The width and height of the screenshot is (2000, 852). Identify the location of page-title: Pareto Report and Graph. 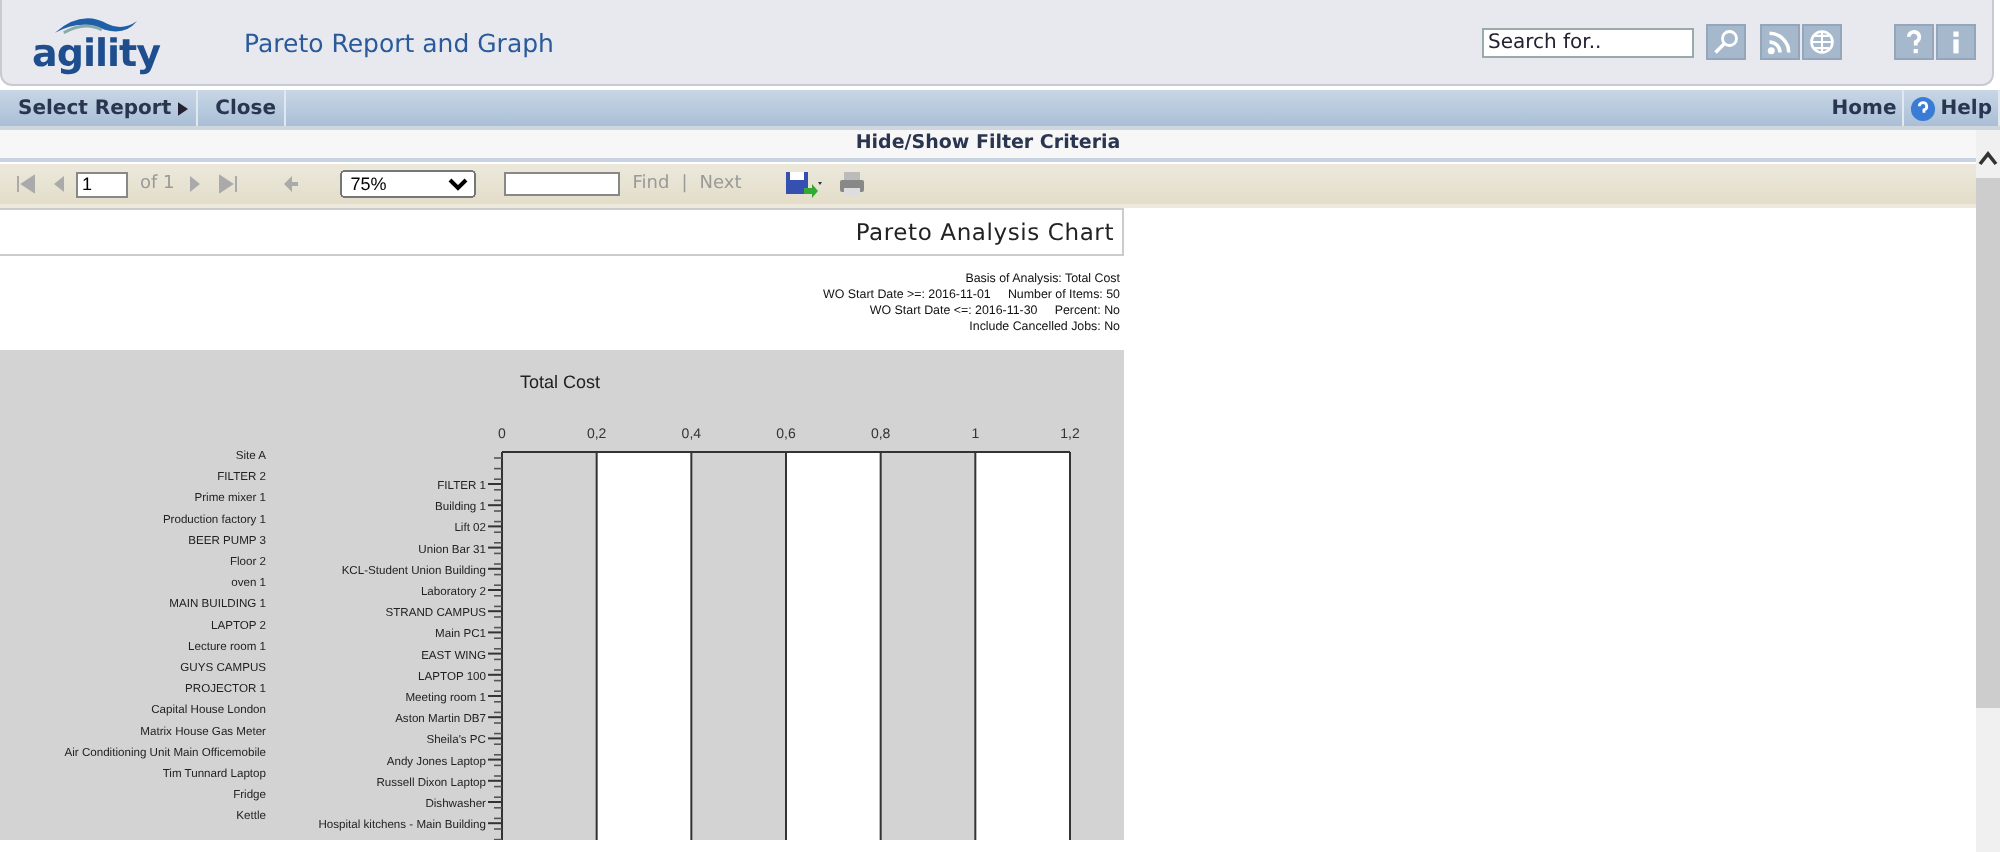
(399, 42).